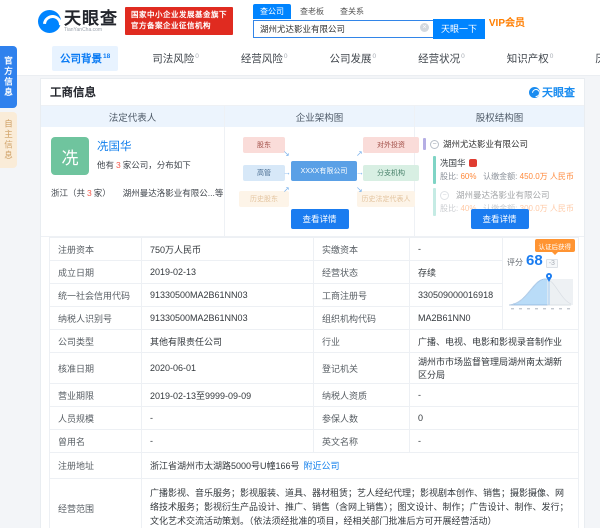 The image size is (600, 528). I want to click on field-value: 2019-02-13, so click(227, 272).